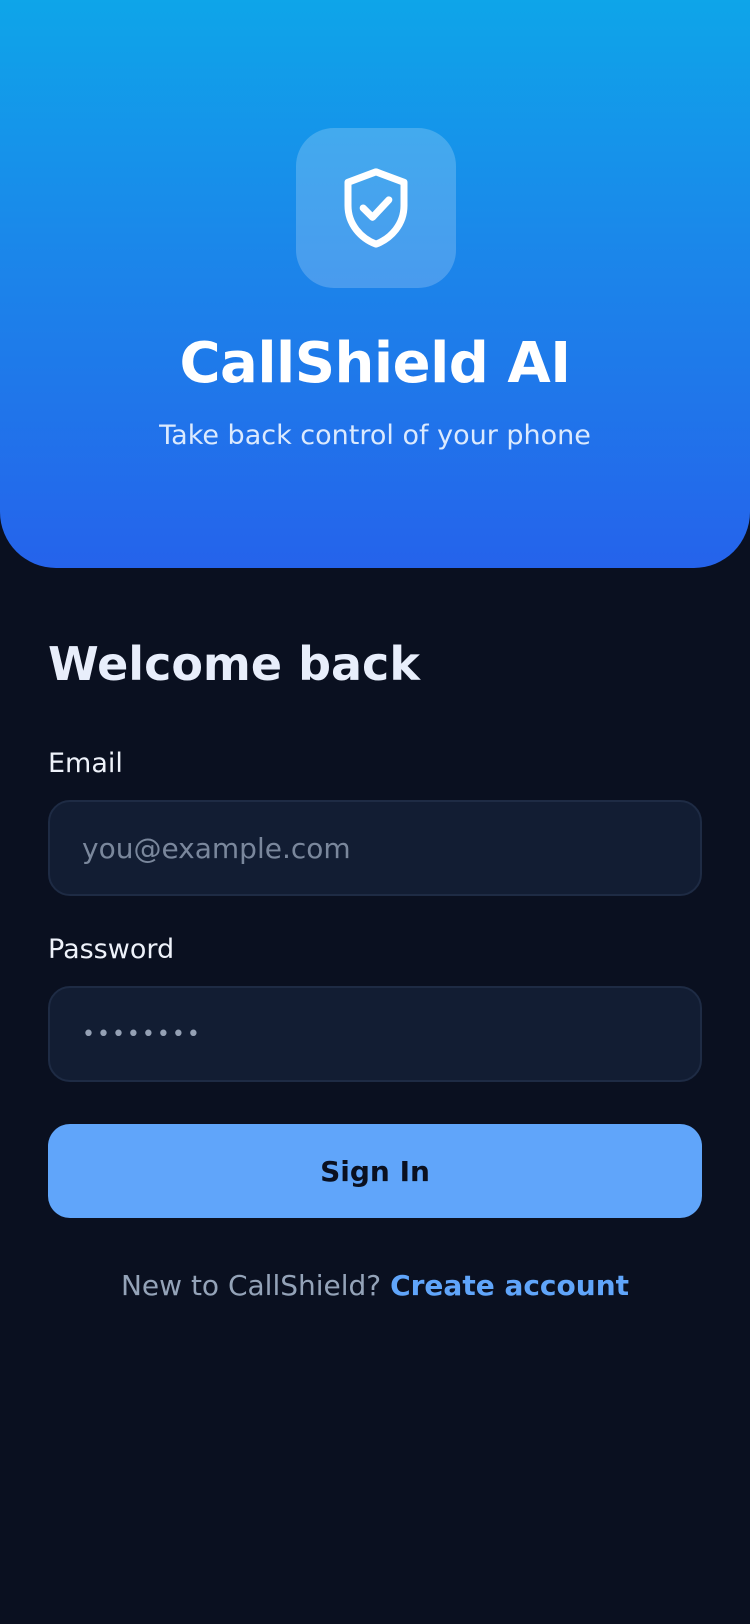 The height and width of the screenshot is (1624, 750). What do you see at coordinates (391, 848) in the screenshot?
I see `email-input` at bounding box center [391, 848].